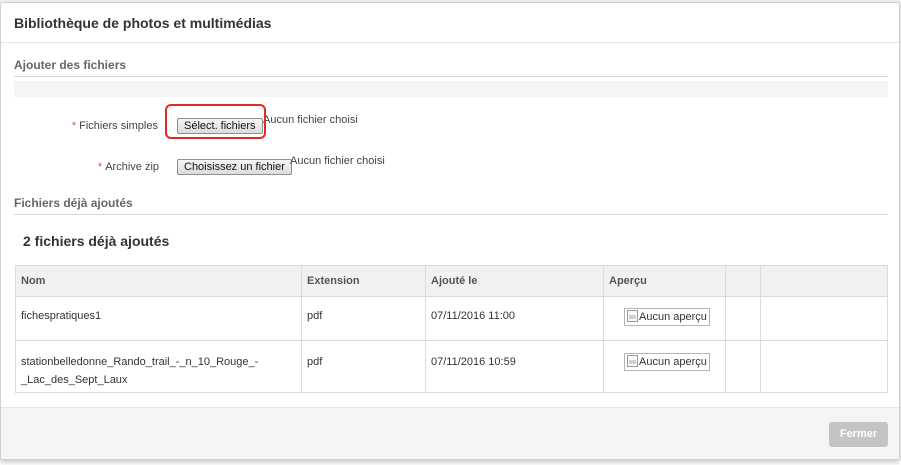 The width and height of the screenshot is (901, 465). I want to click on simple-files-label: * Fichiers simples, so click(114, 126).